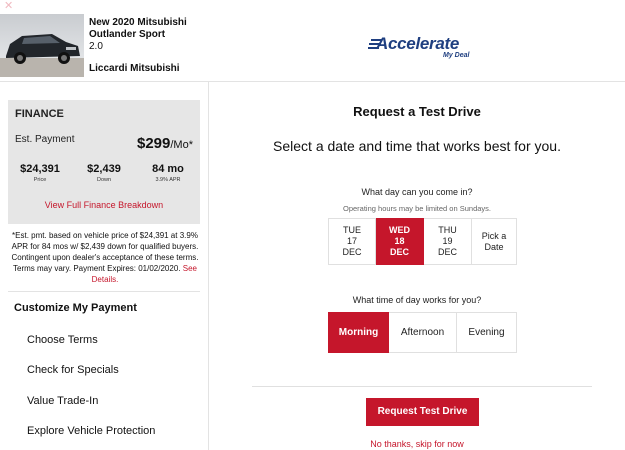 This screenshot has height=450, width=625. What do you see at coordinates (138, 28) in the screenshot?
I see `vehicle-title: New 2020 Mitsubishi Outlander Sport` at bounding box center [138, 28].